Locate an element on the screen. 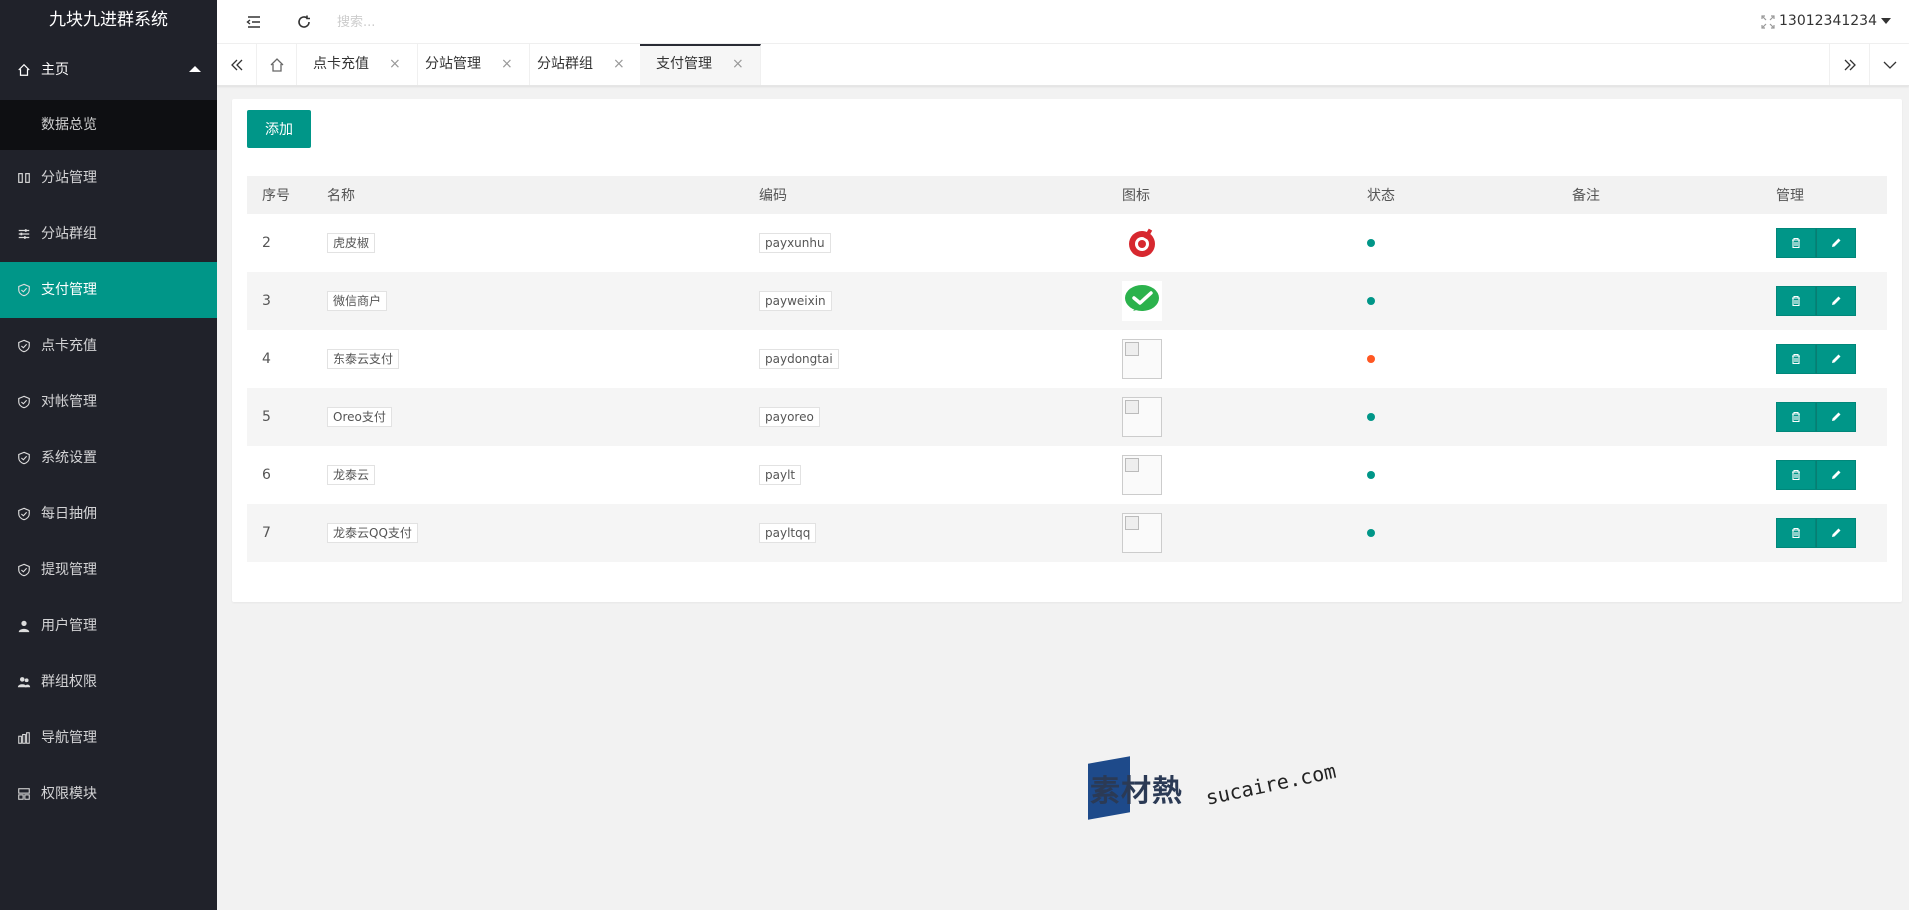  name-tag: Oreo支付 is located at coordinates (359, 417).